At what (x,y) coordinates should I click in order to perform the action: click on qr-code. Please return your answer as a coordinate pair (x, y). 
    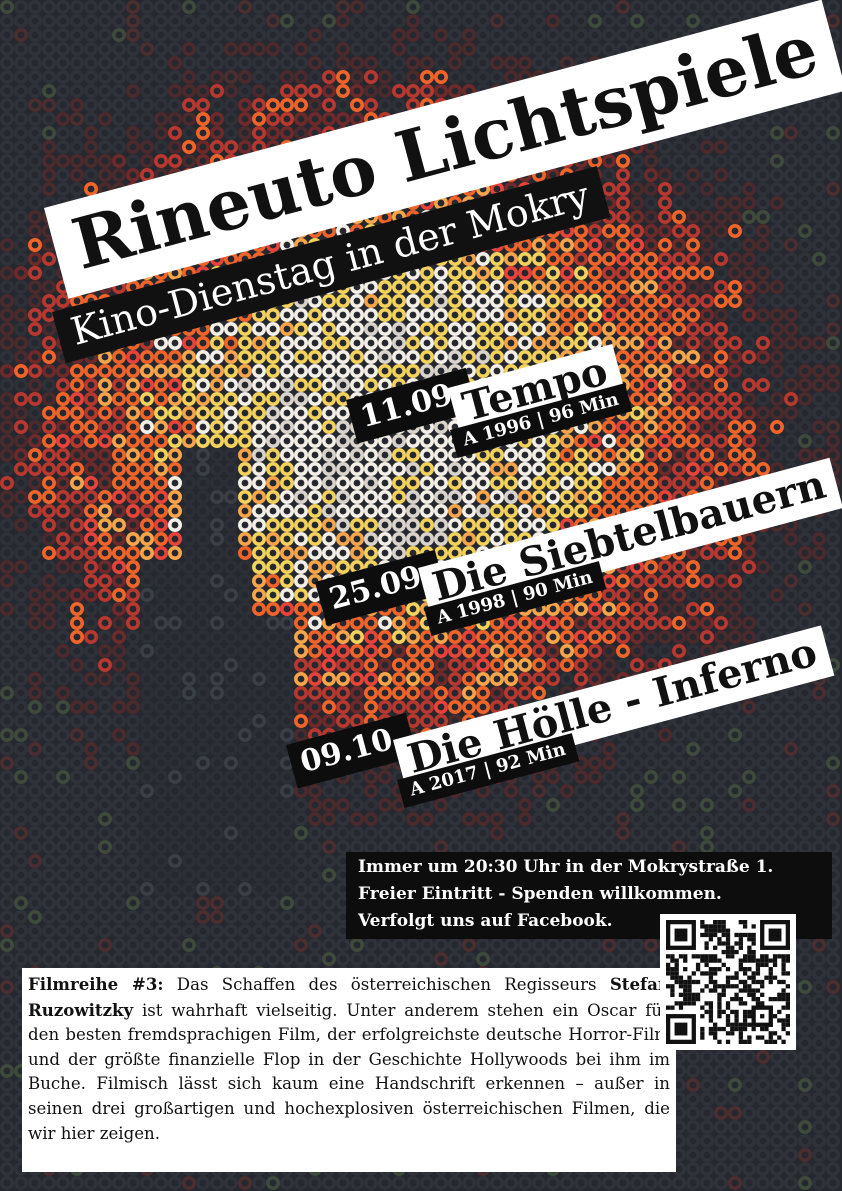
    Looking at the image, I should click on (728, 982).